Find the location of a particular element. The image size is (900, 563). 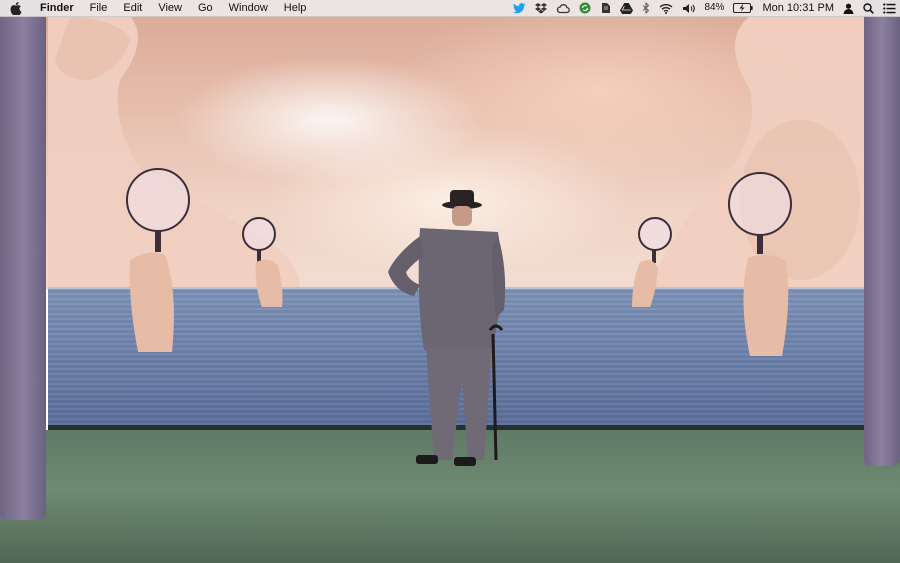

status-menu-cluster: 84% Mon 10:31 PM is located at coordinates (704, 8).